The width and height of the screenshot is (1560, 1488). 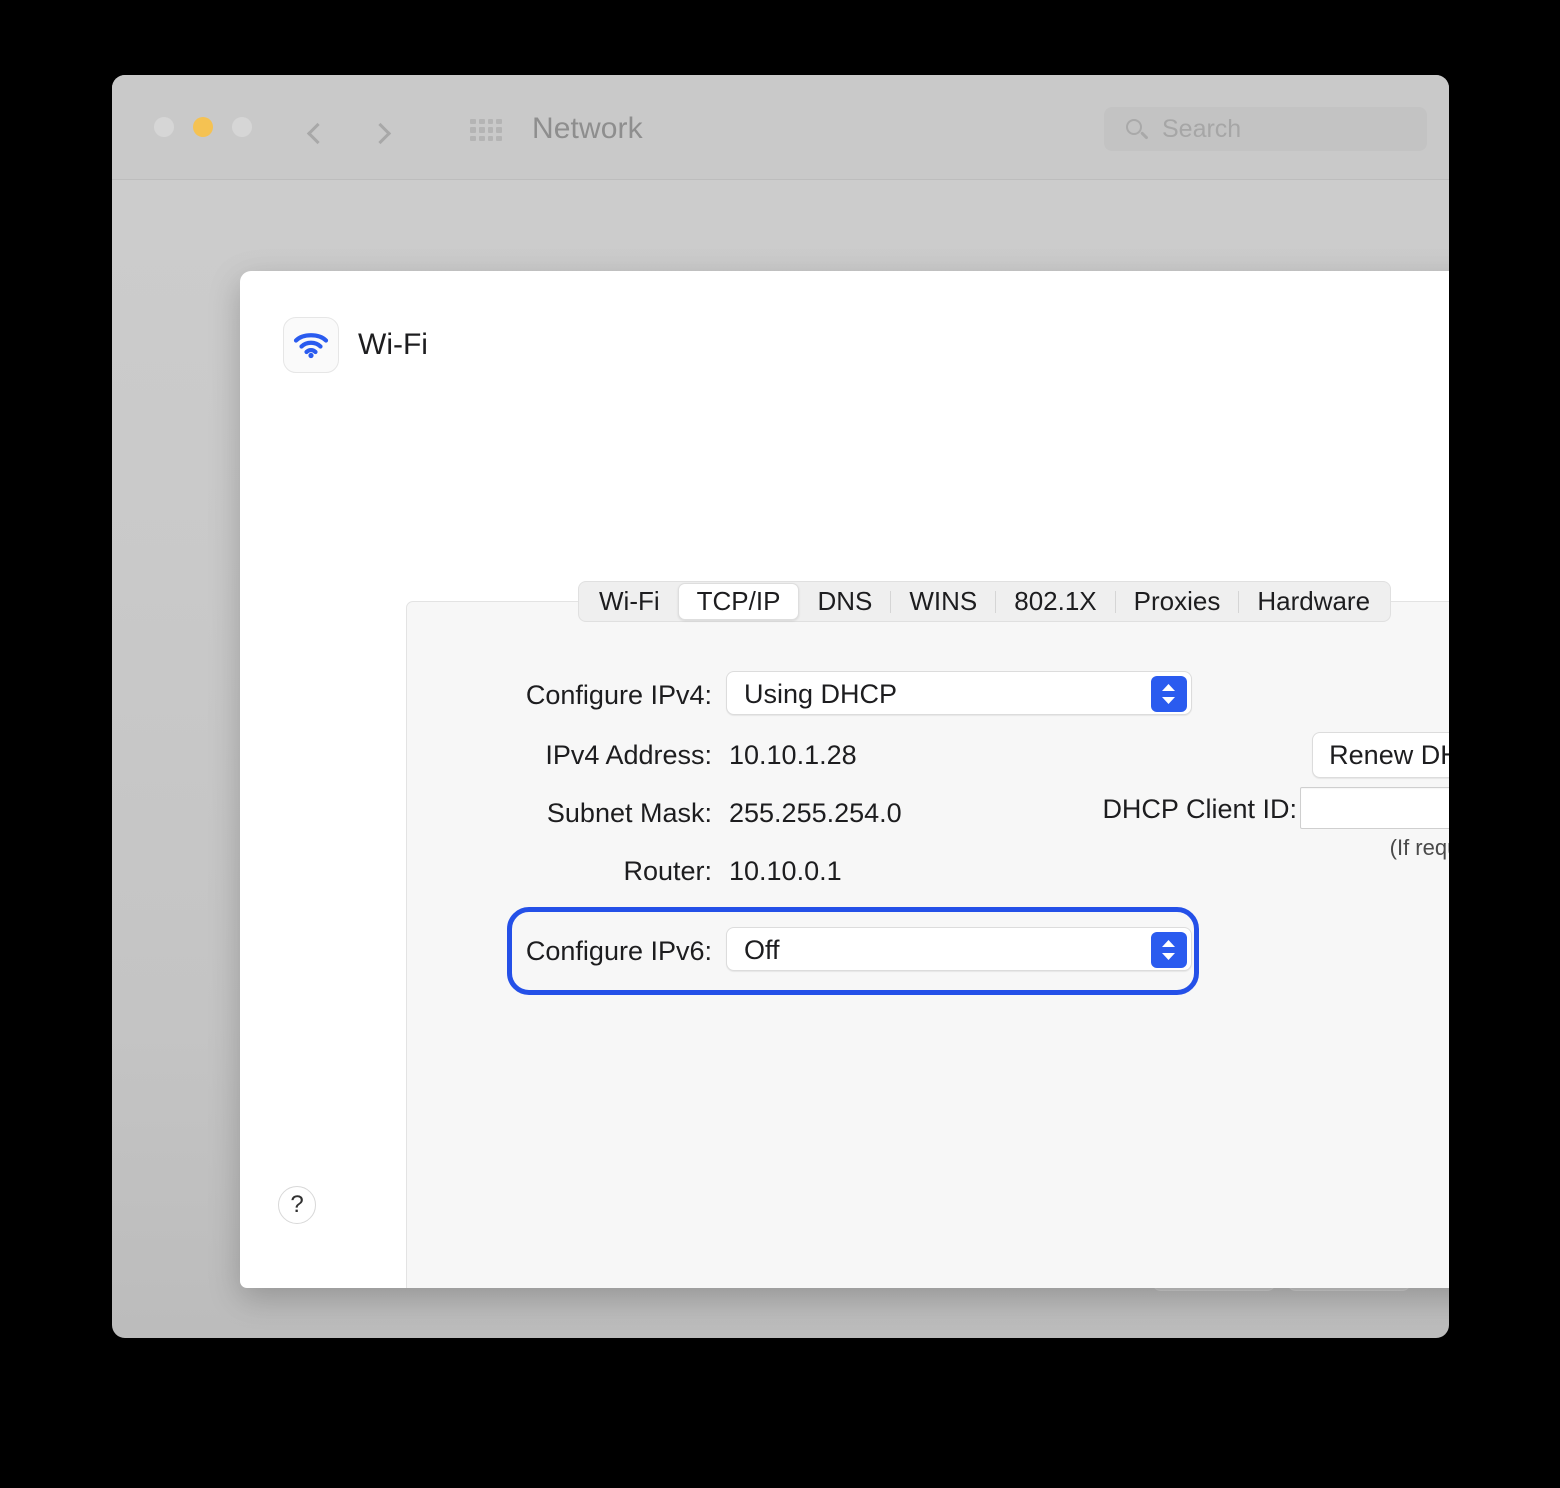 I want to click on zoom-window-button, so click(x=242, y=127).